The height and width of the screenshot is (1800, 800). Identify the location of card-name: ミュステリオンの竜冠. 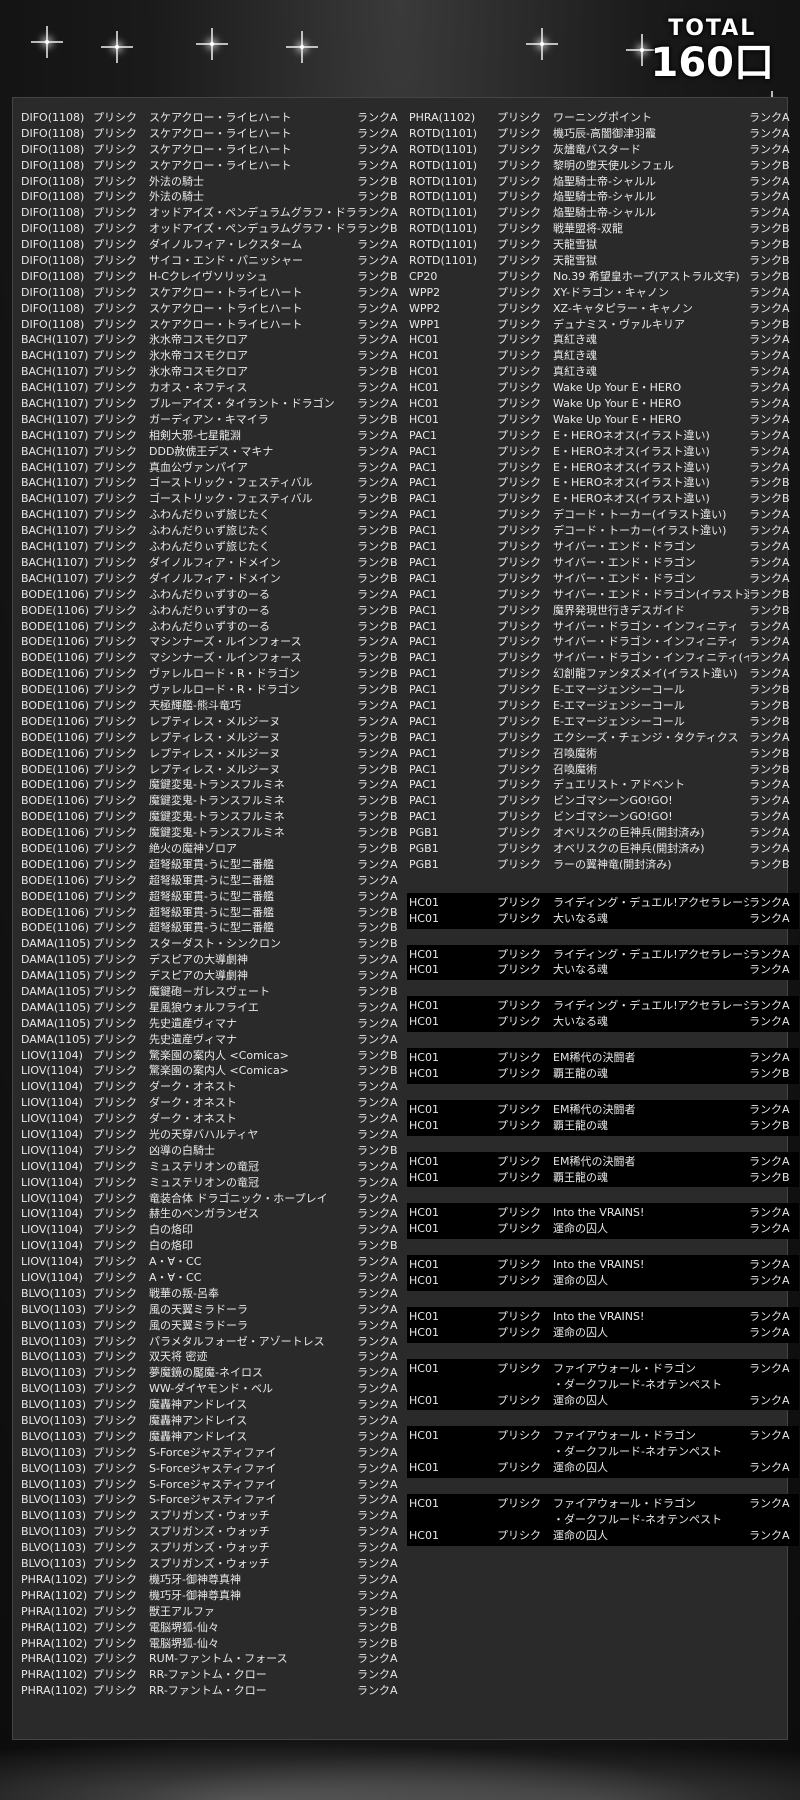
(204, 1182).